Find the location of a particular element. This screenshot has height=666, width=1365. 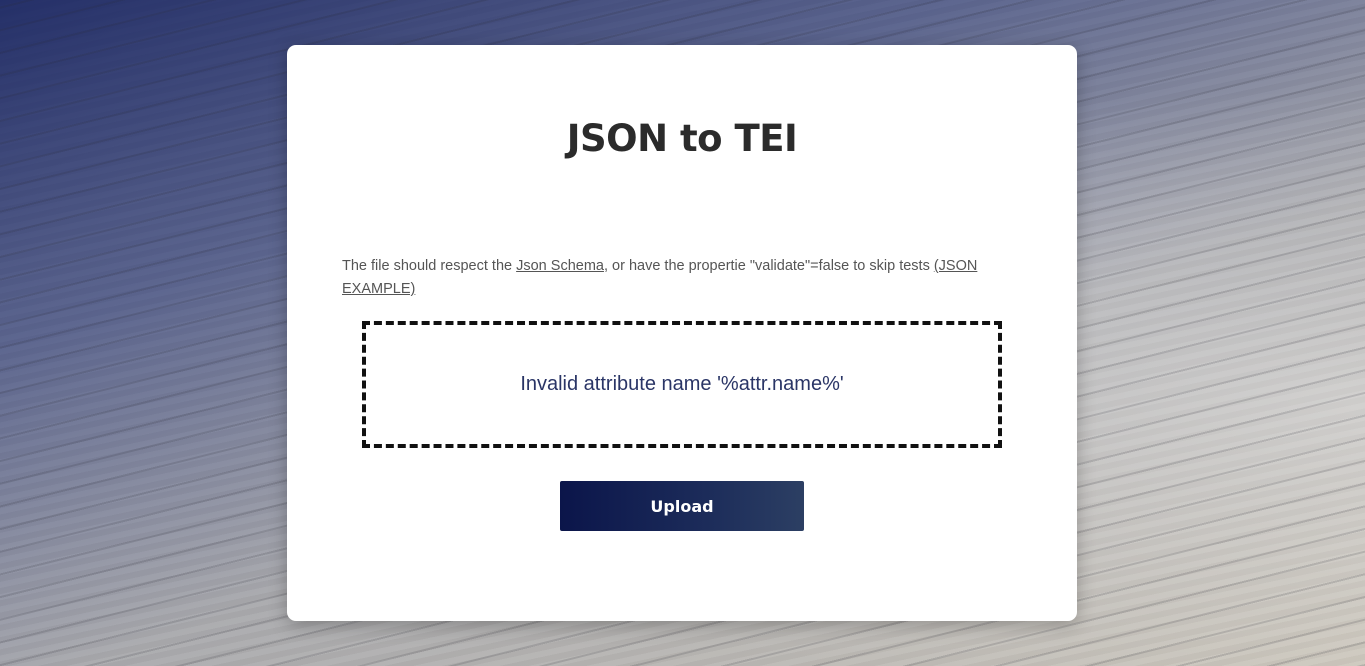

file-dropzone: Invalid attribute name '%attr.name%' is located at coordinates (682, 384).